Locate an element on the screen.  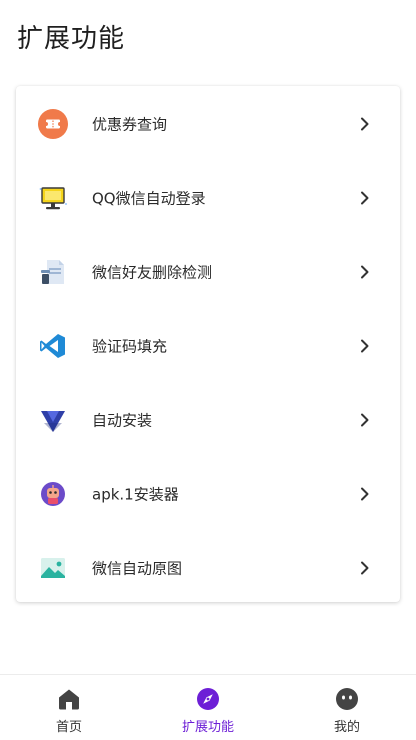
feature-label: 验证码填充 is located at coordinates (130, 346).